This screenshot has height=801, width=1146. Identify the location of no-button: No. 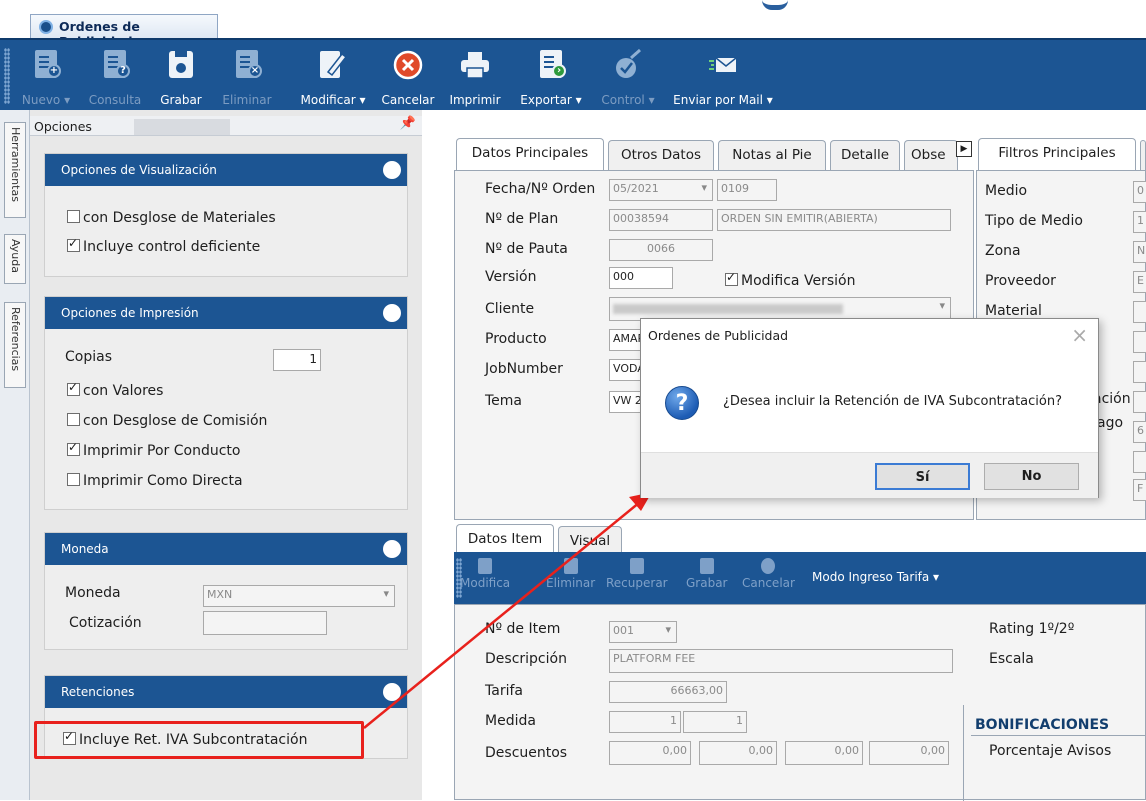
(1031, 476).